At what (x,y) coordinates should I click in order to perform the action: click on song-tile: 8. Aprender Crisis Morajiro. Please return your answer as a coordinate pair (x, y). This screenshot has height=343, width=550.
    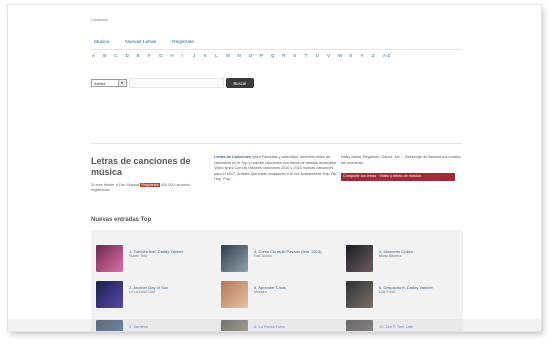
    Looking at the image, I should click on (280, 294).